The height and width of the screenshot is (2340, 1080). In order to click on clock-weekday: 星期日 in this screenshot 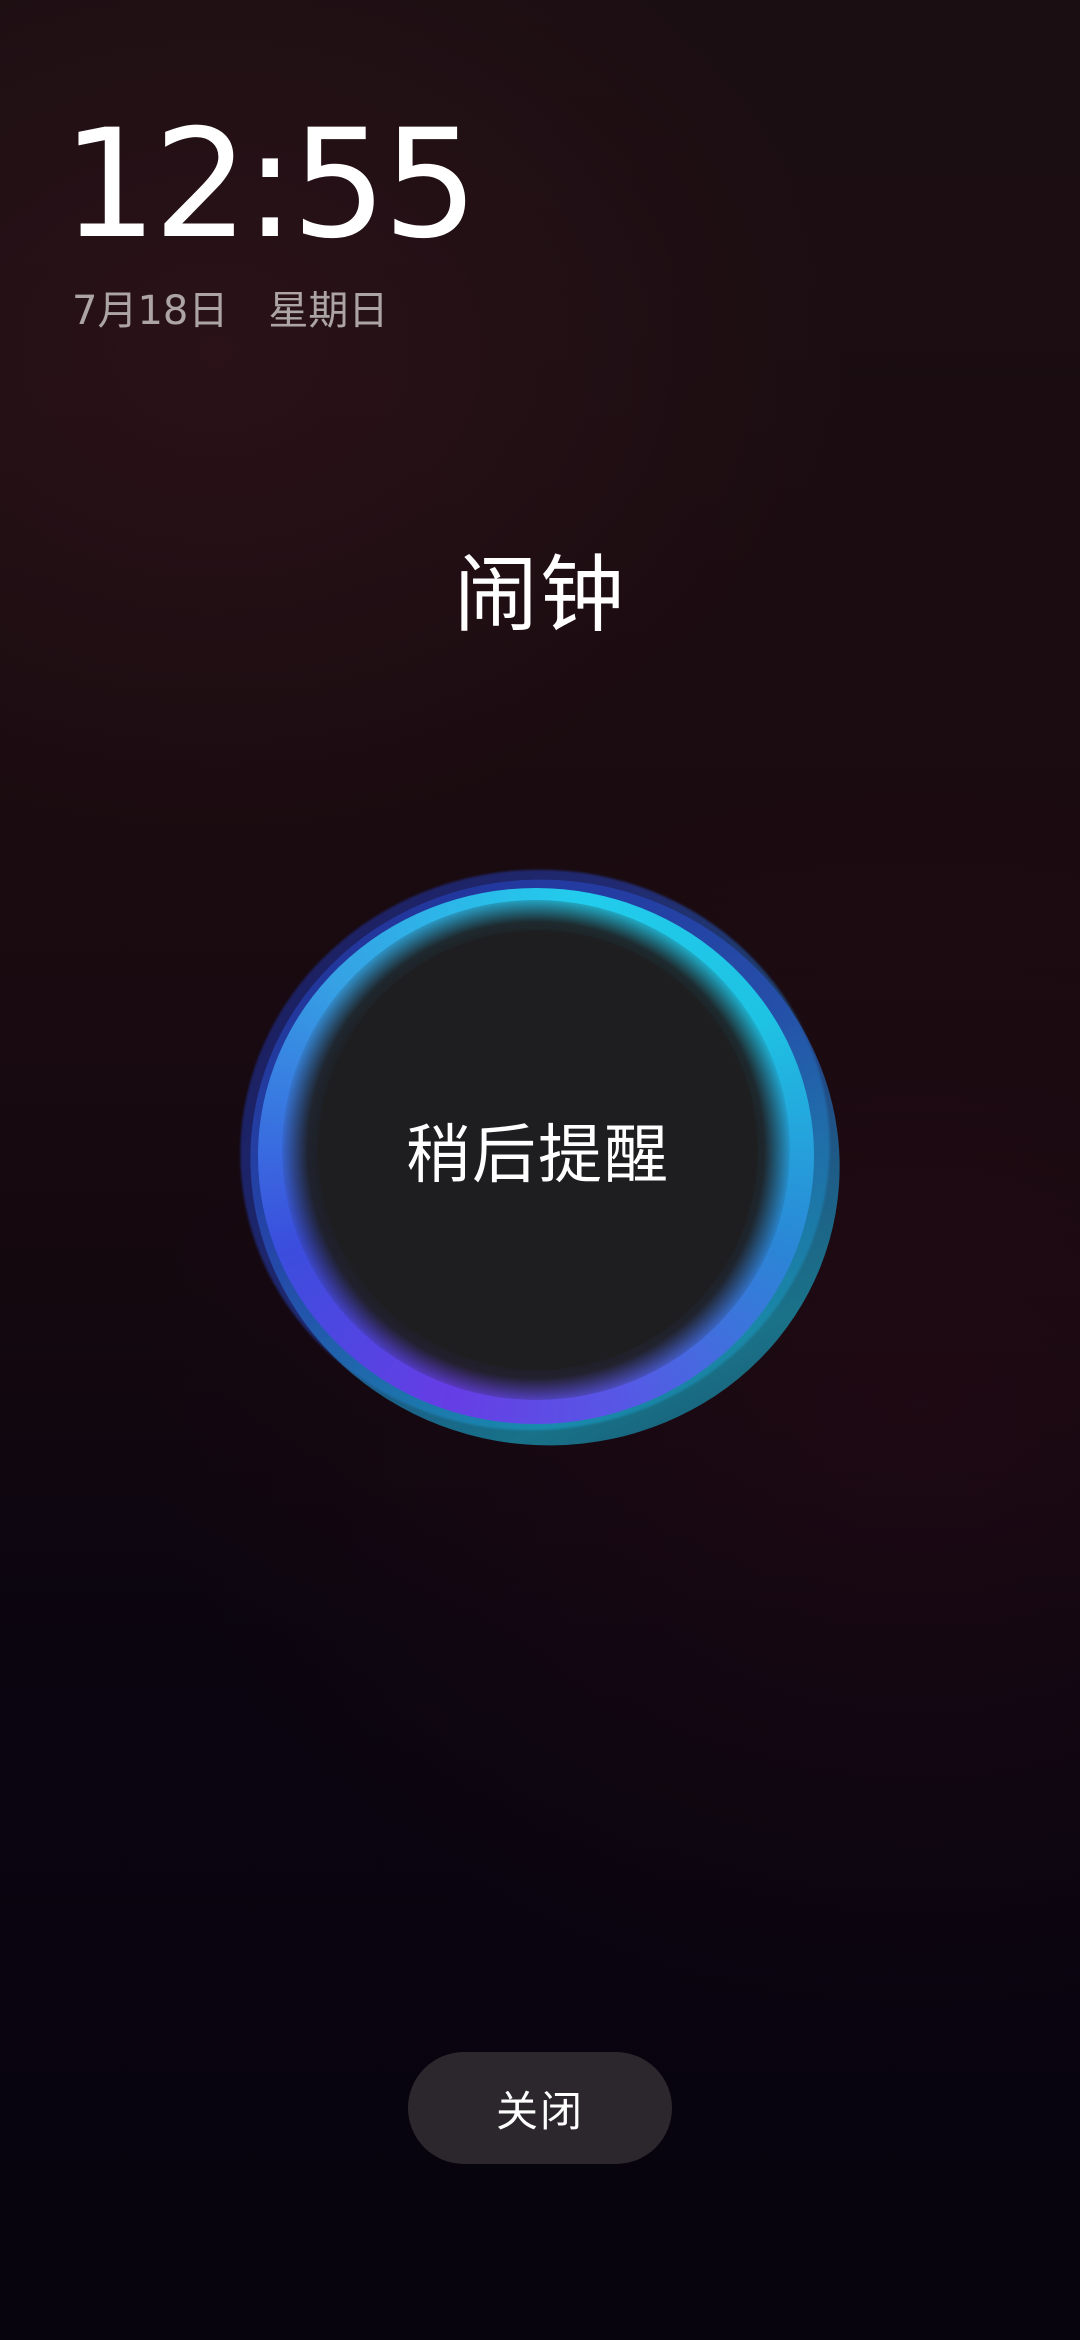, I will do `click(328, 311)`.